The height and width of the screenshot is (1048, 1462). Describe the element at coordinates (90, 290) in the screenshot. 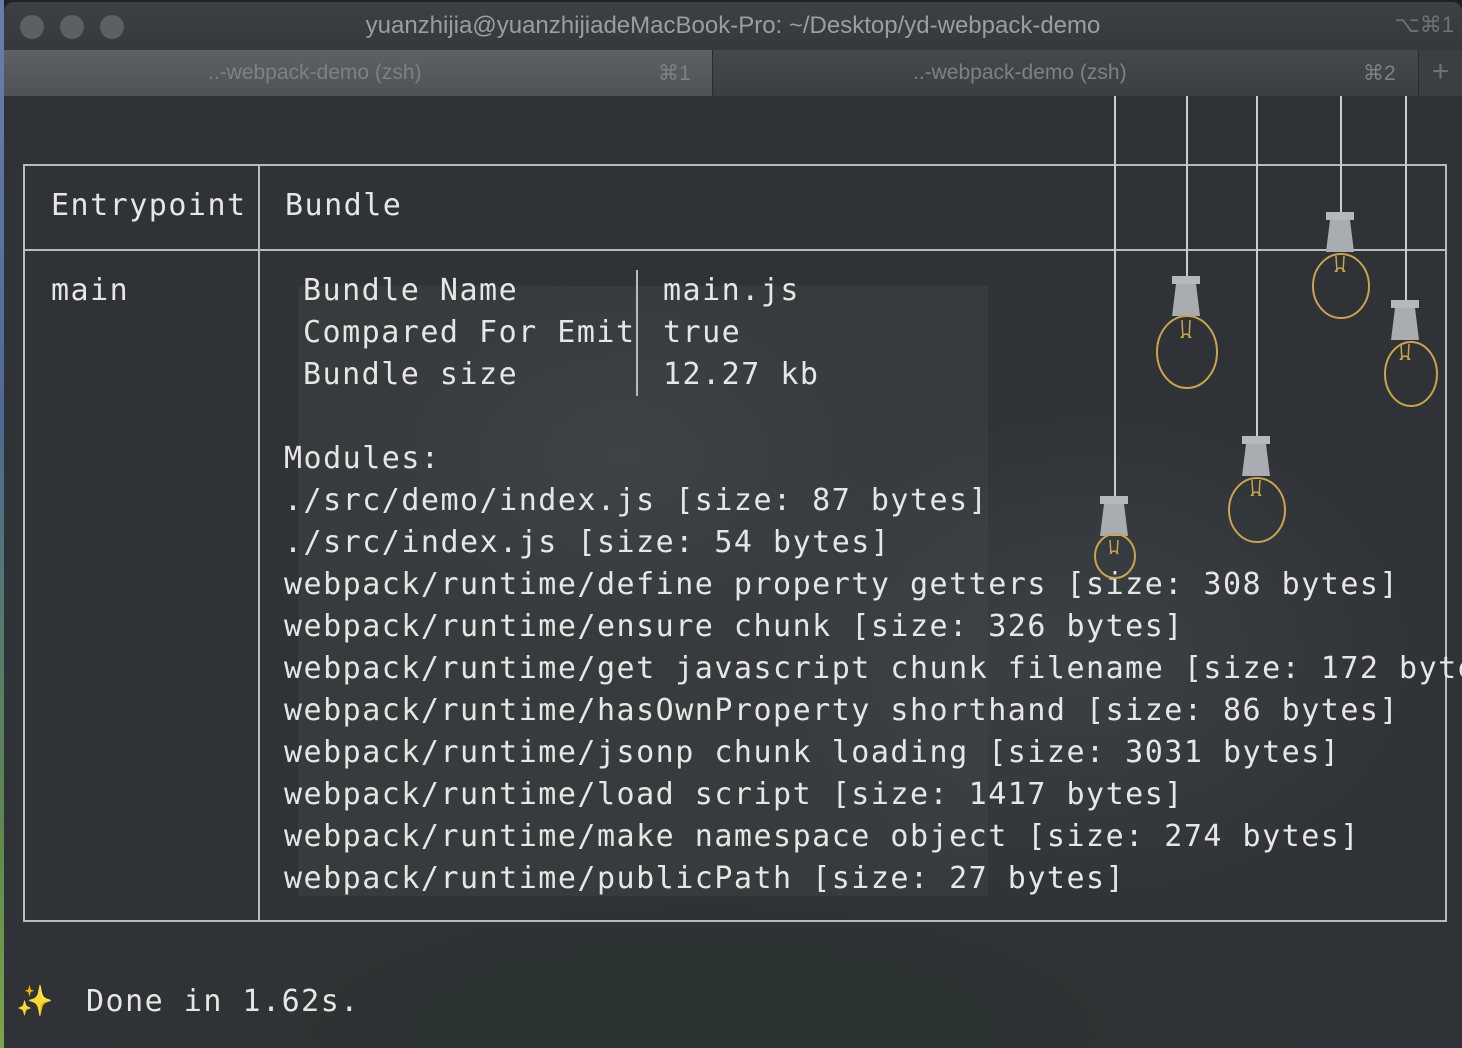

I see `entrypoint-cell: main` at that location.